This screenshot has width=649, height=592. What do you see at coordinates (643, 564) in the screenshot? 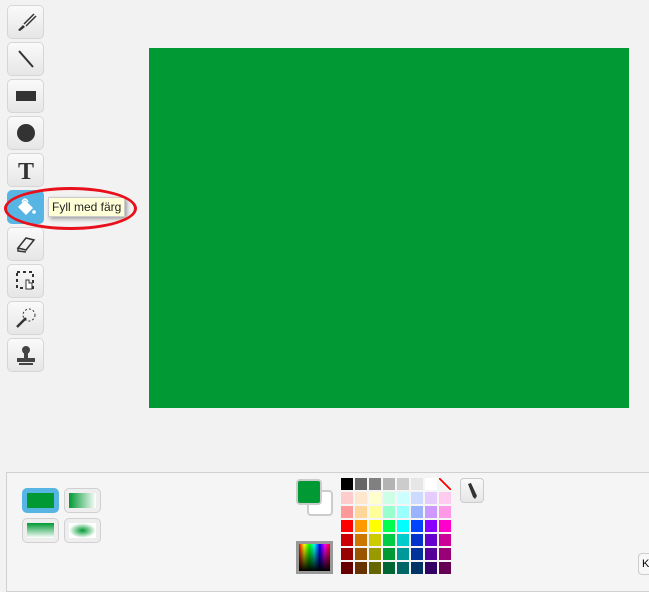
I see `bottom-right-button: K` at bounding box center [643, 564].